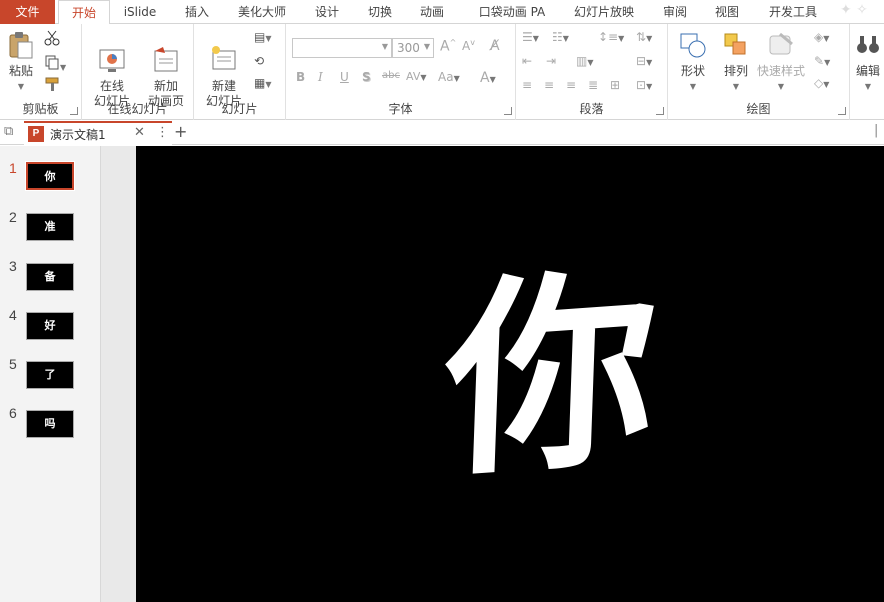 Image resolution: width=884 pixels, height=602 pixels. Describe the element at coordinates (527, 85) in the screenshot. I see `align-left-icon: ≡` at that location.